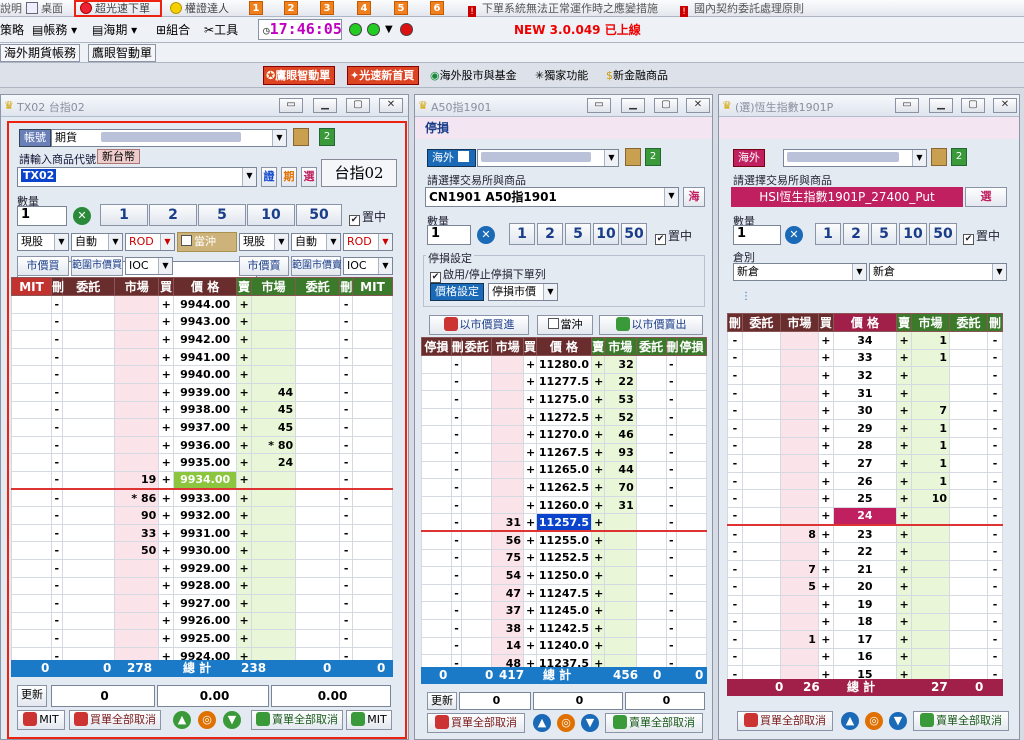 The width and height of the screenshot is (1024, 740). Describe the element at coordinates (986, 197) in the screenshot. I see `options-button: 選` at that location.